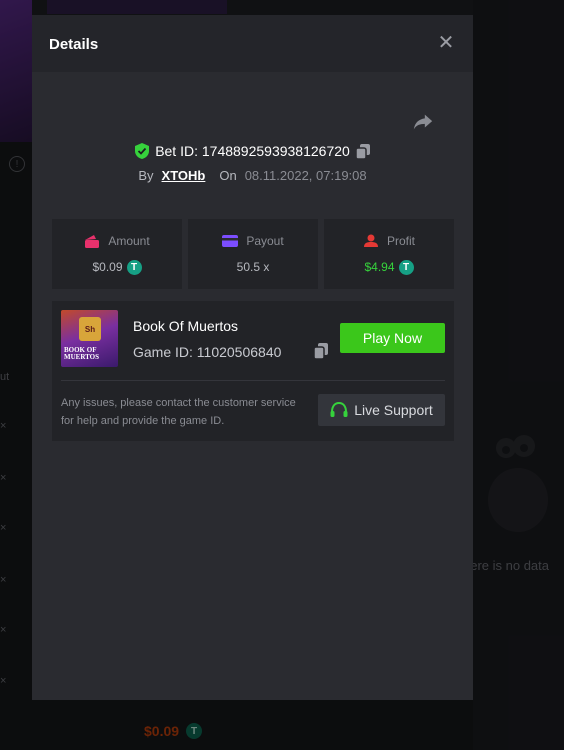 The height and width of the screenshot is (750, 564). Describe the element at coordinates (142, 151) in the screenshot. I see `shield-check-icon` at that location.